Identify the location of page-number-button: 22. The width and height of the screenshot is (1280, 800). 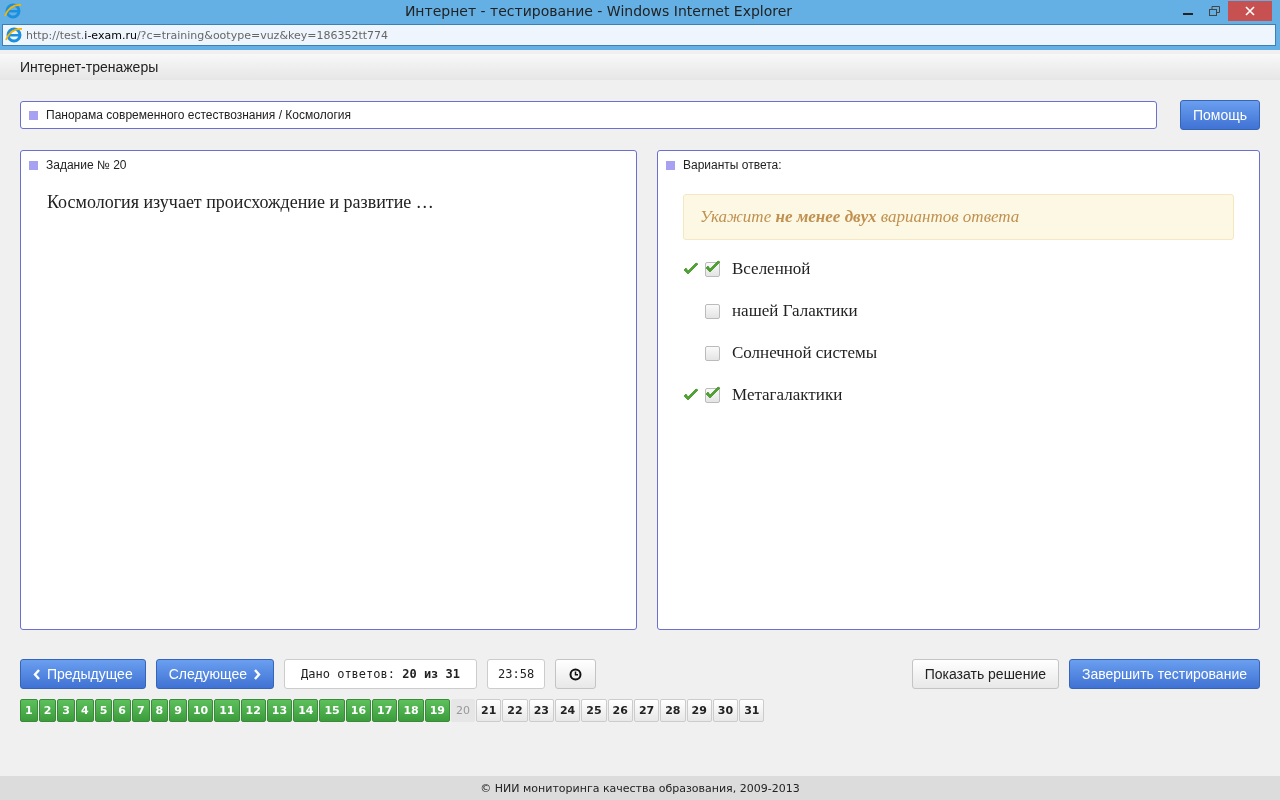
(515, 710).